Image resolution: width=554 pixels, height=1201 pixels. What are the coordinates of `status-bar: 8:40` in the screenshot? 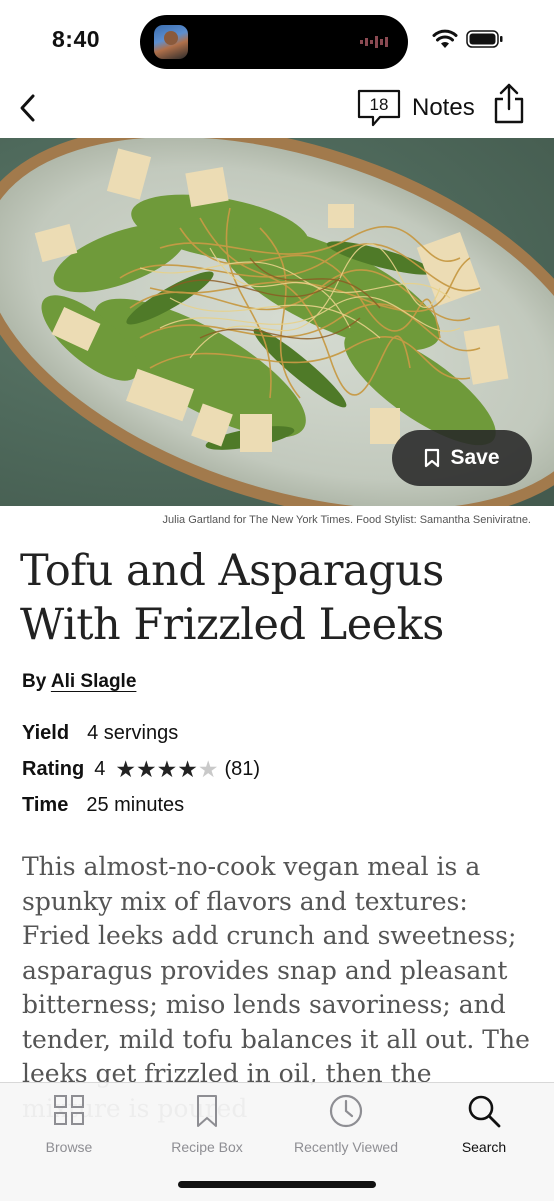 It's located at (277, 40).